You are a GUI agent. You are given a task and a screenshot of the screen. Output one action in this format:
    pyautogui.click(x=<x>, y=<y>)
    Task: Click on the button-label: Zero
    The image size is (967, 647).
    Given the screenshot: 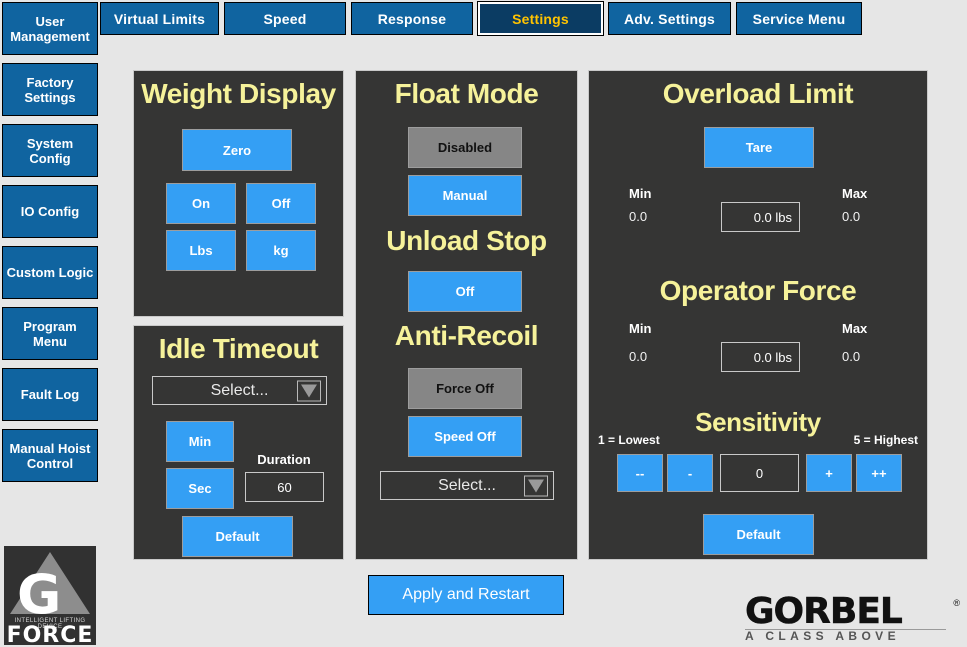 What is the action you would take?
    pyautogui.click(x=237, y=150)
    